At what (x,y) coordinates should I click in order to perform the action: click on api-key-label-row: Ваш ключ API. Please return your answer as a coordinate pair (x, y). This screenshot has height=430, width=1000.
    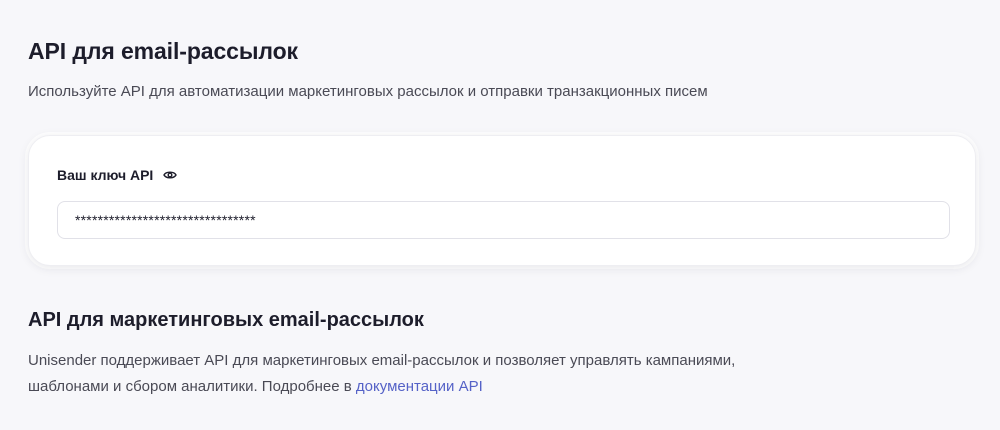
    Looking at the image, I should click on (117, 175).